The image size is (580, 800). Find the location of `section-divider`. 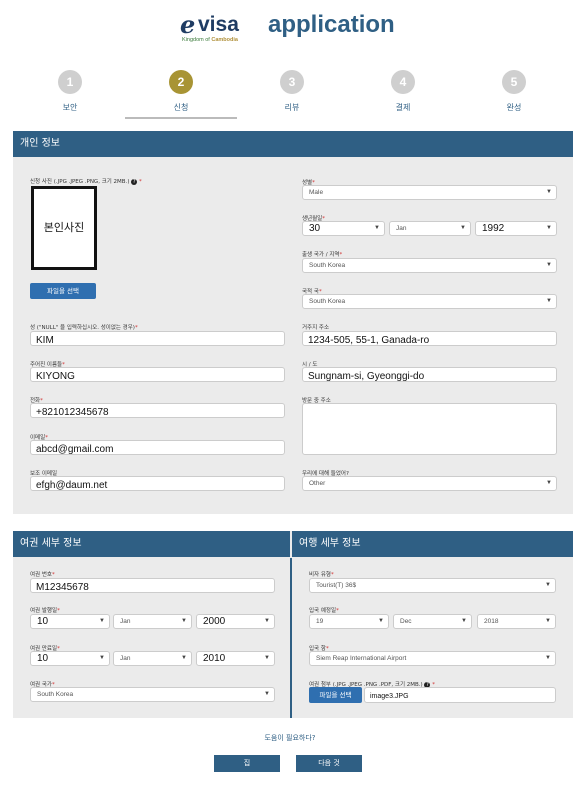

section-divider is located at coordinates (291, 638).